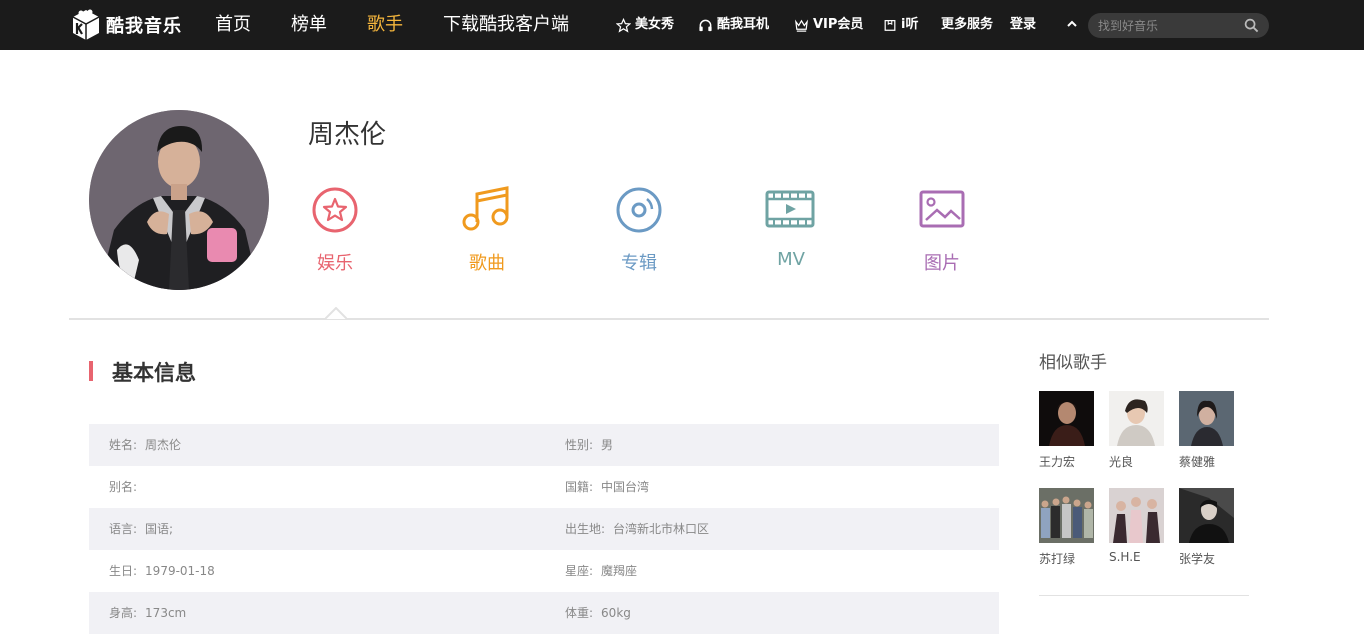 The height and width of the screenshot is (634, 1364). I want to click on similar-artist-item: 蔡健雅, so click(1209, 430).